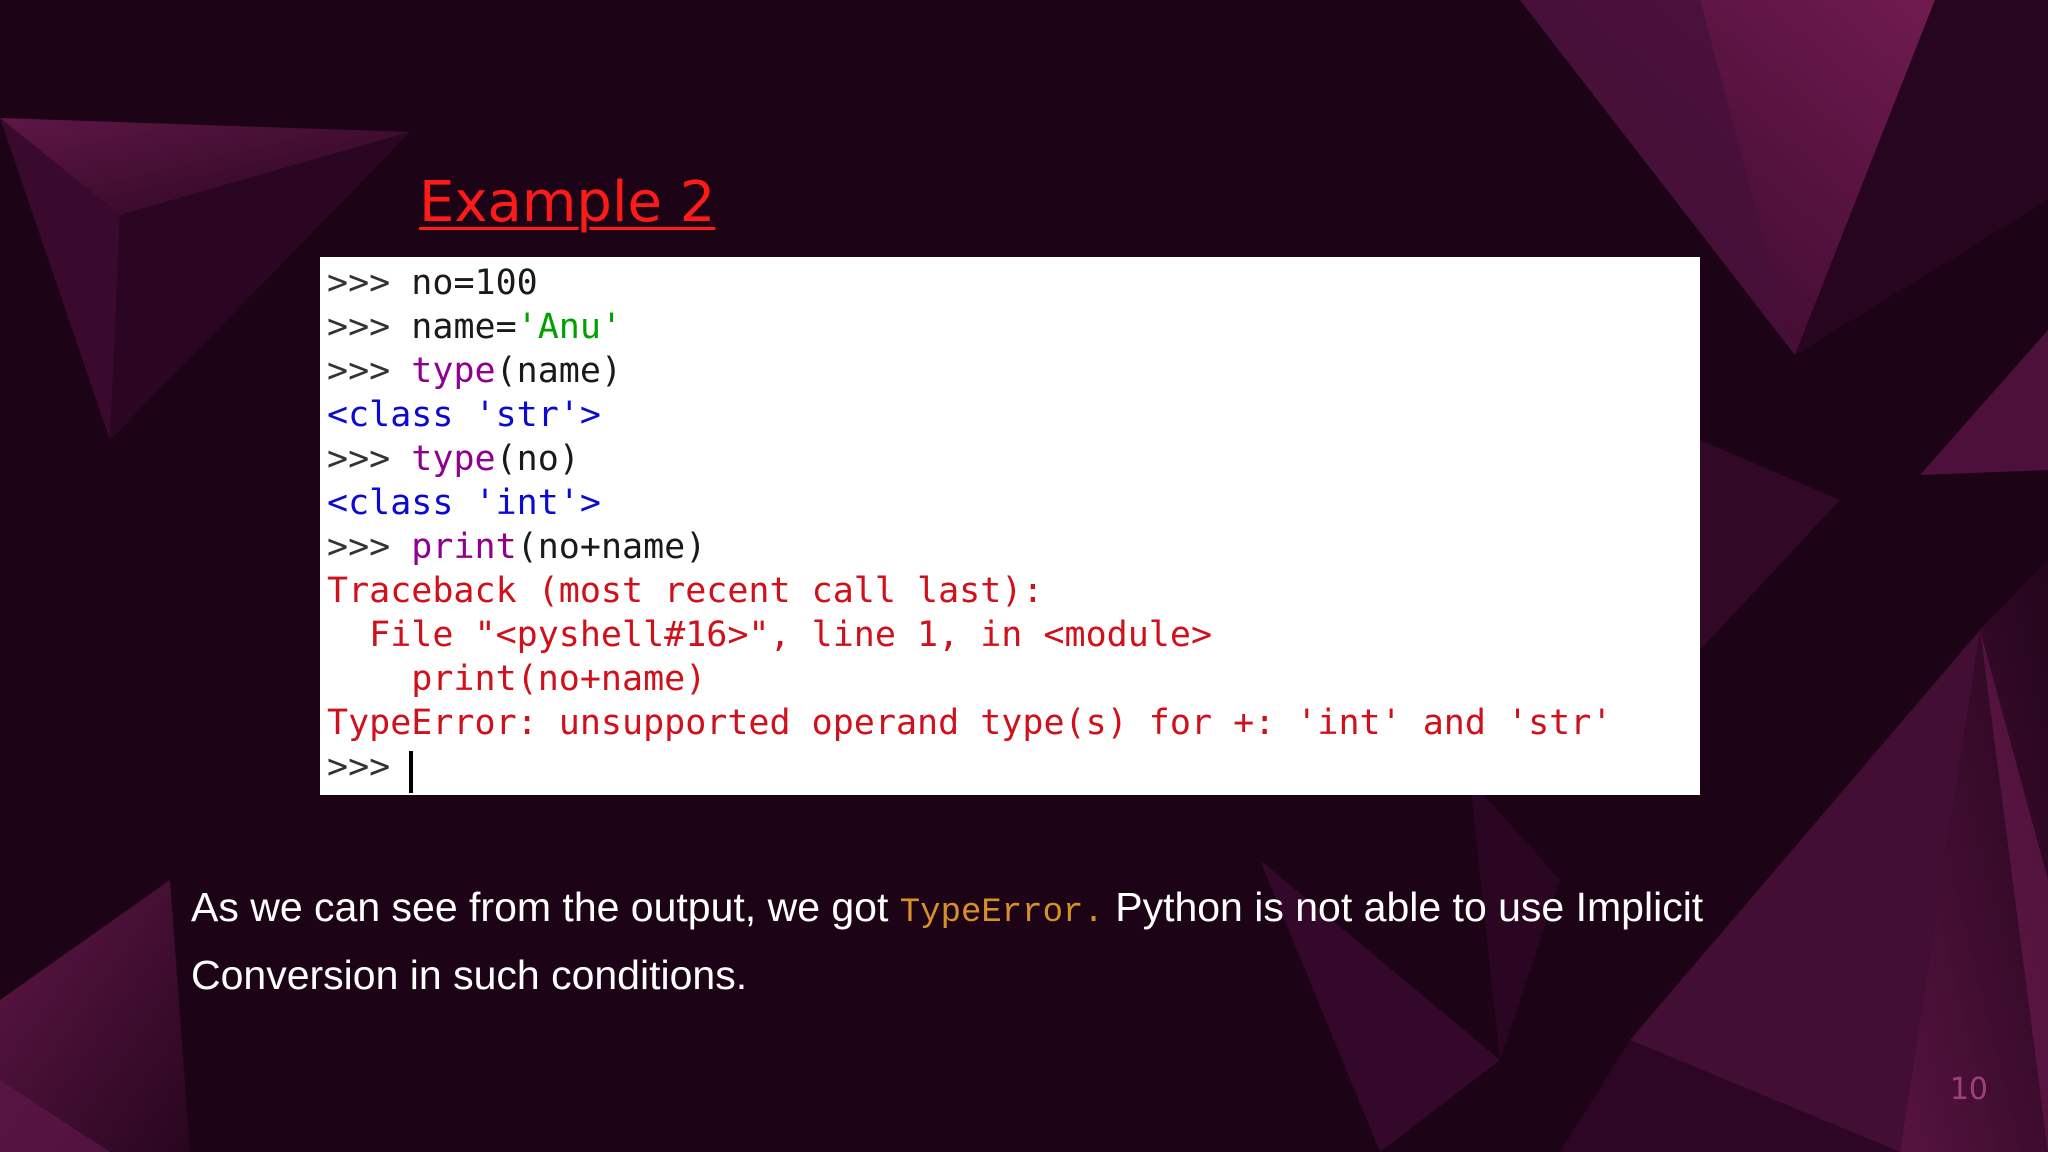  I want to click on shell-error-line: print(no+name), so click(517, 679).